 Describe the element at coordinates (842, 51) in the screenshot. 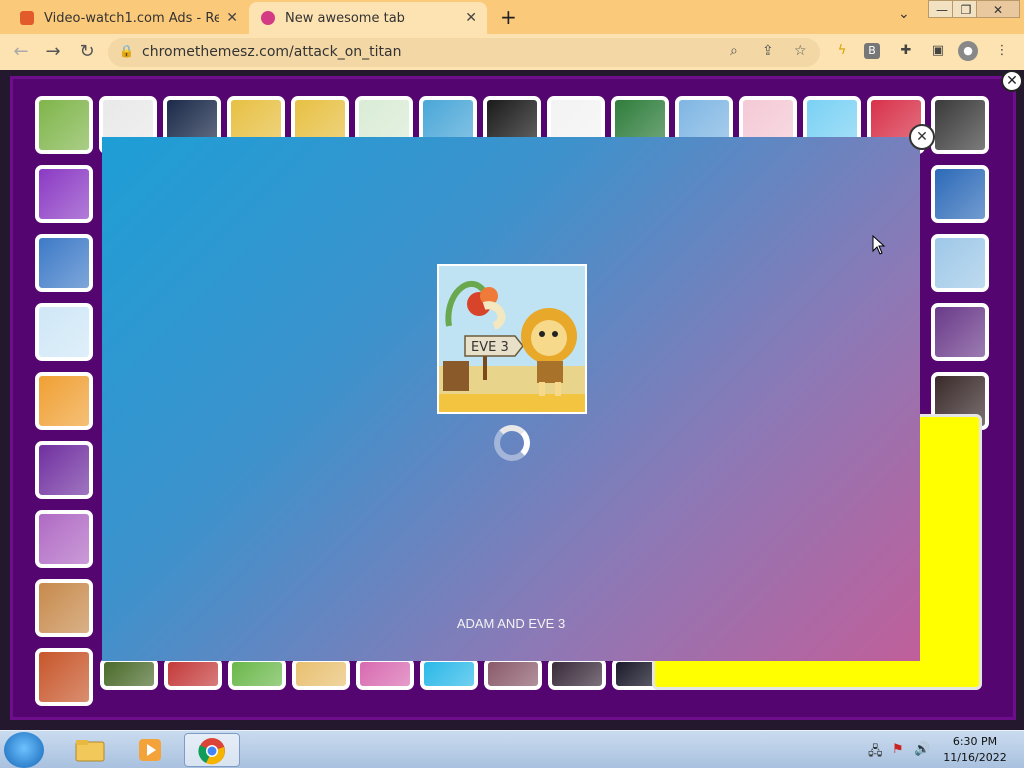

I see `extension-pikachu-icon: ϟ` at that location.